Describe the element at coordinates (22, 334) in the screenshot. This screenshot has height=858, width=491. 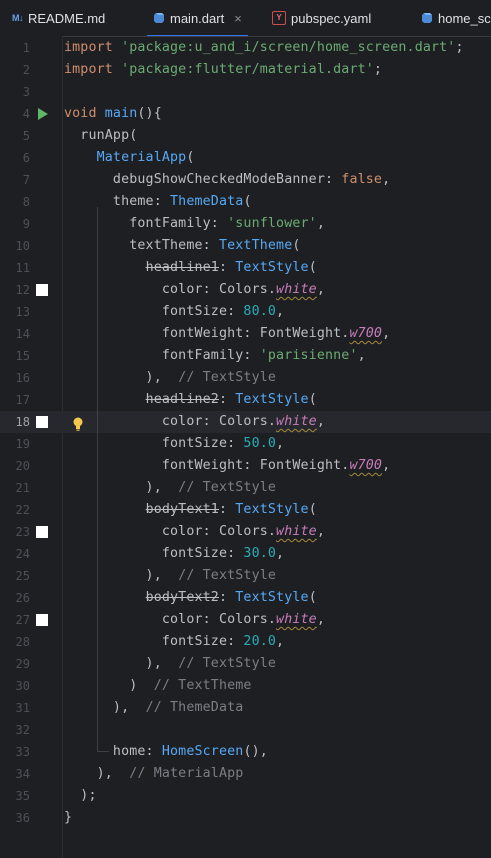
I see `line-number: 14` at that location.